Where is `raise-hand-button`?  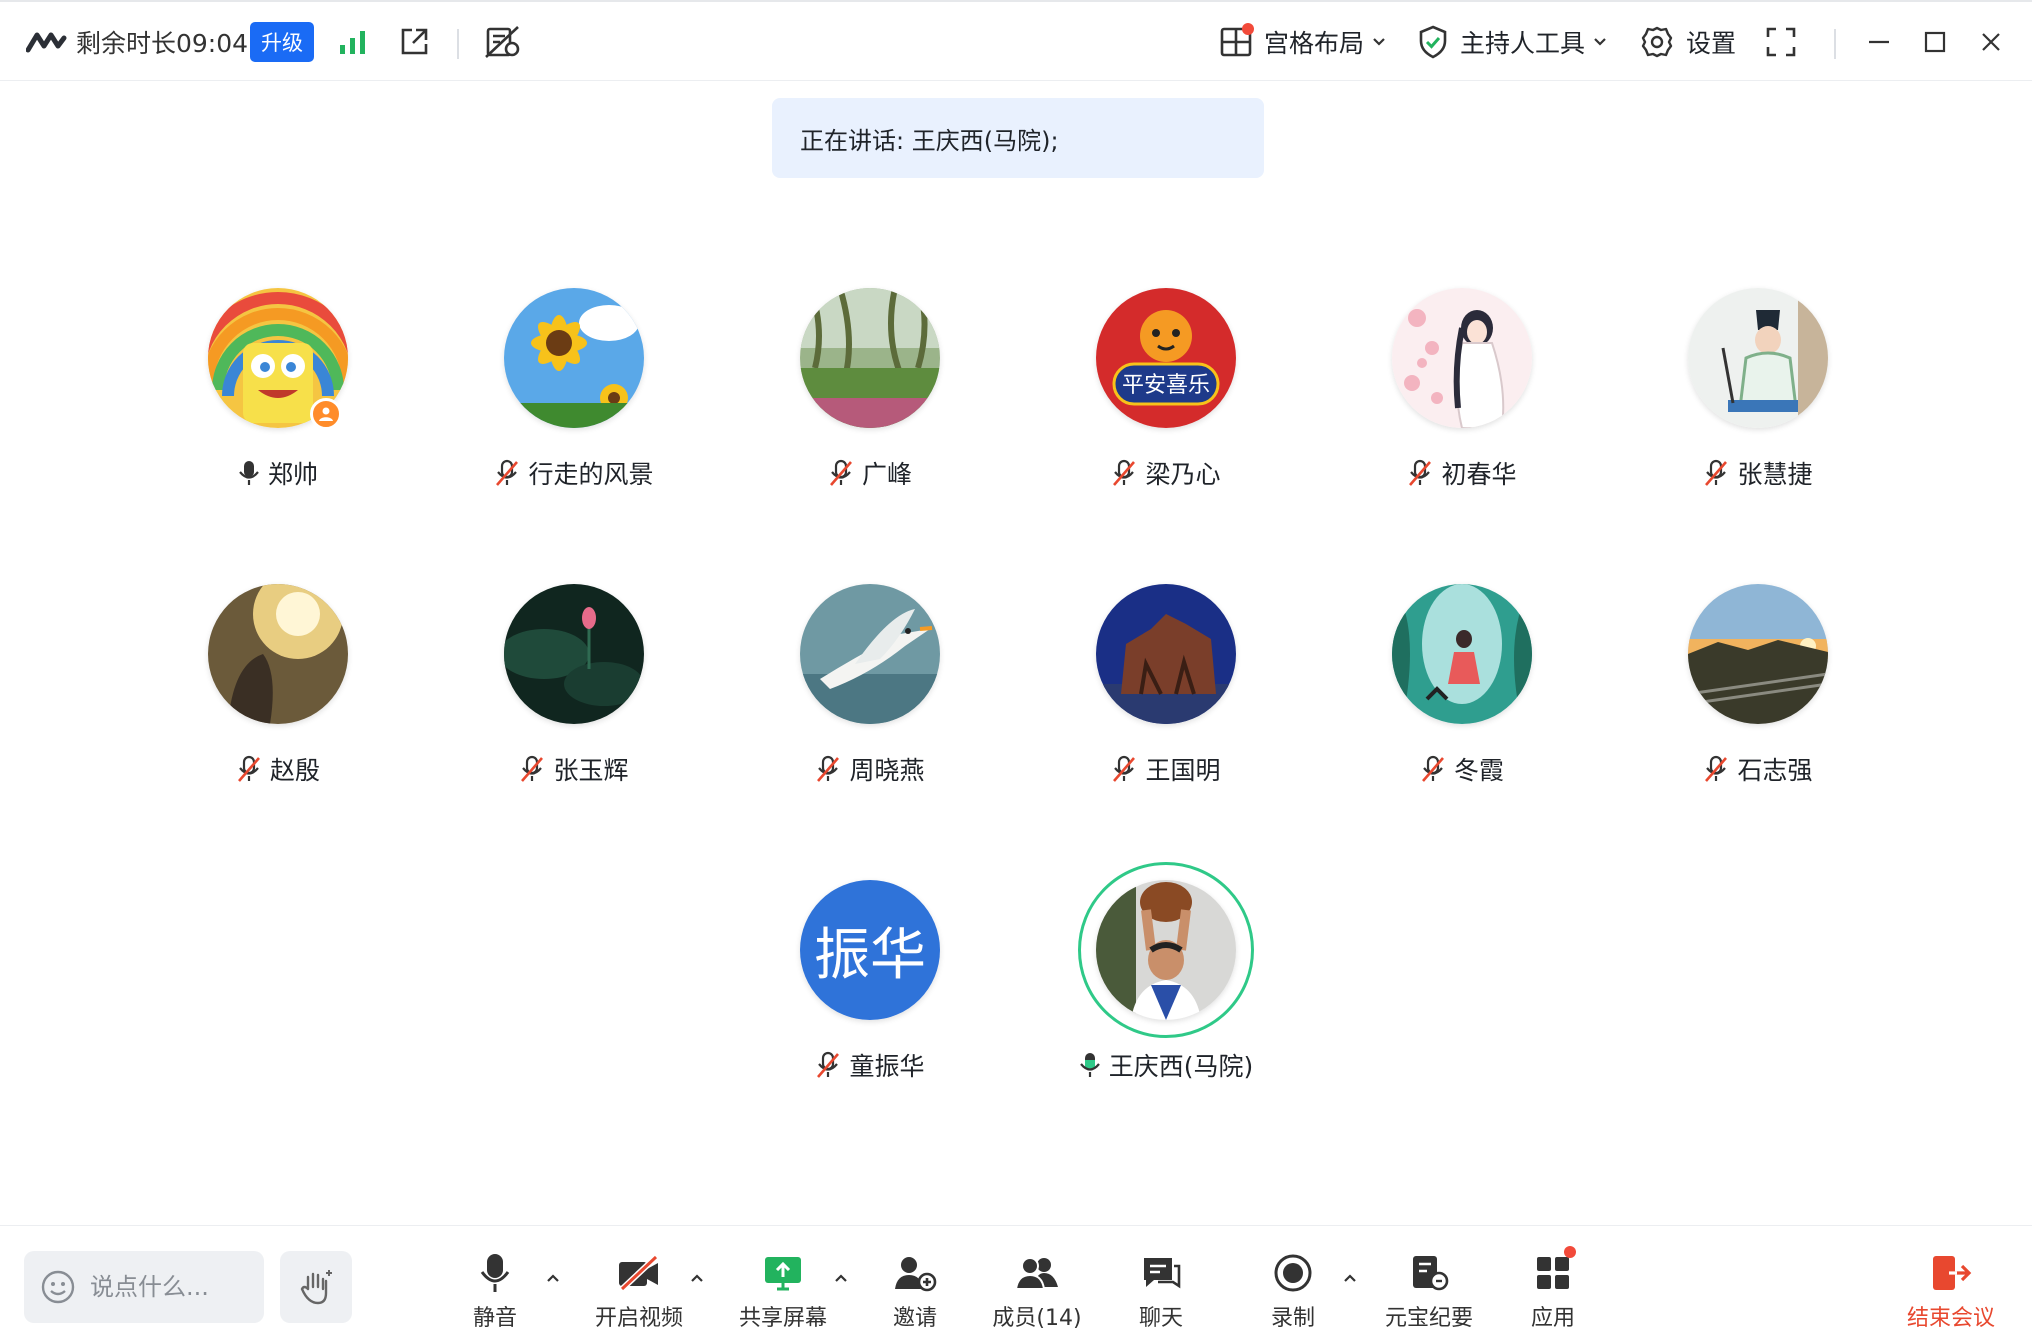
raise-hand-button is located at coordinates (316, 1287).